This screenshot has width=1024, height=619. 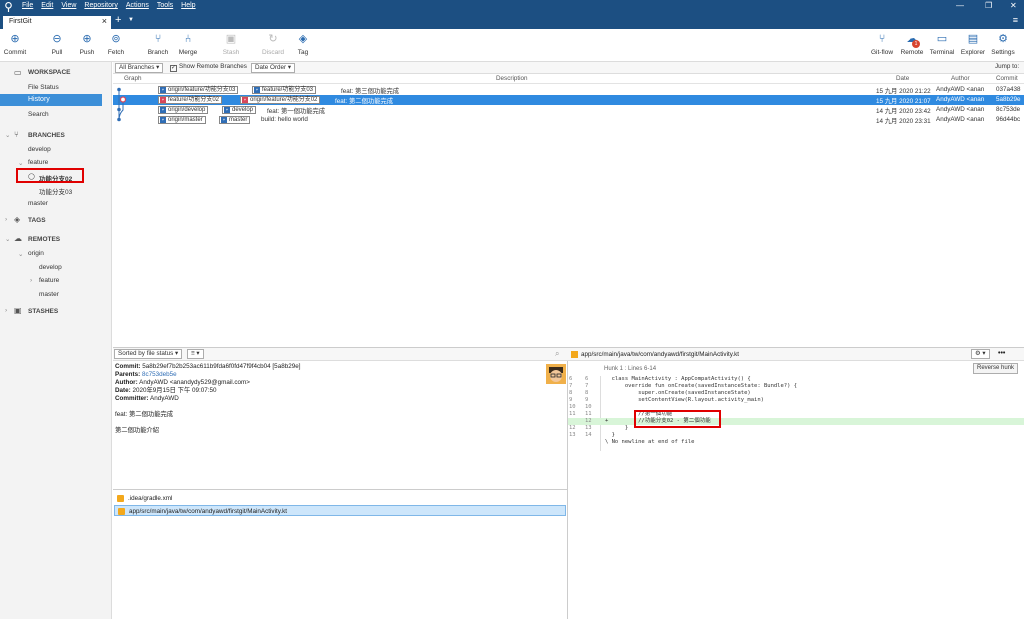 What do you see at coordinates (49, 72) in the screenshot?
I see `workspace-header: WORKSPACE` at bounding box center [49, 72].